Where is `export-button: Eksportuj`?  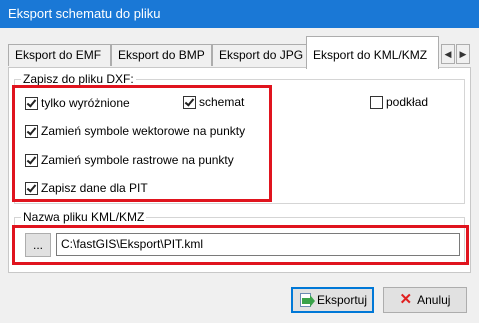 export-button: Eksportuj is located at coordinates (332, 300).